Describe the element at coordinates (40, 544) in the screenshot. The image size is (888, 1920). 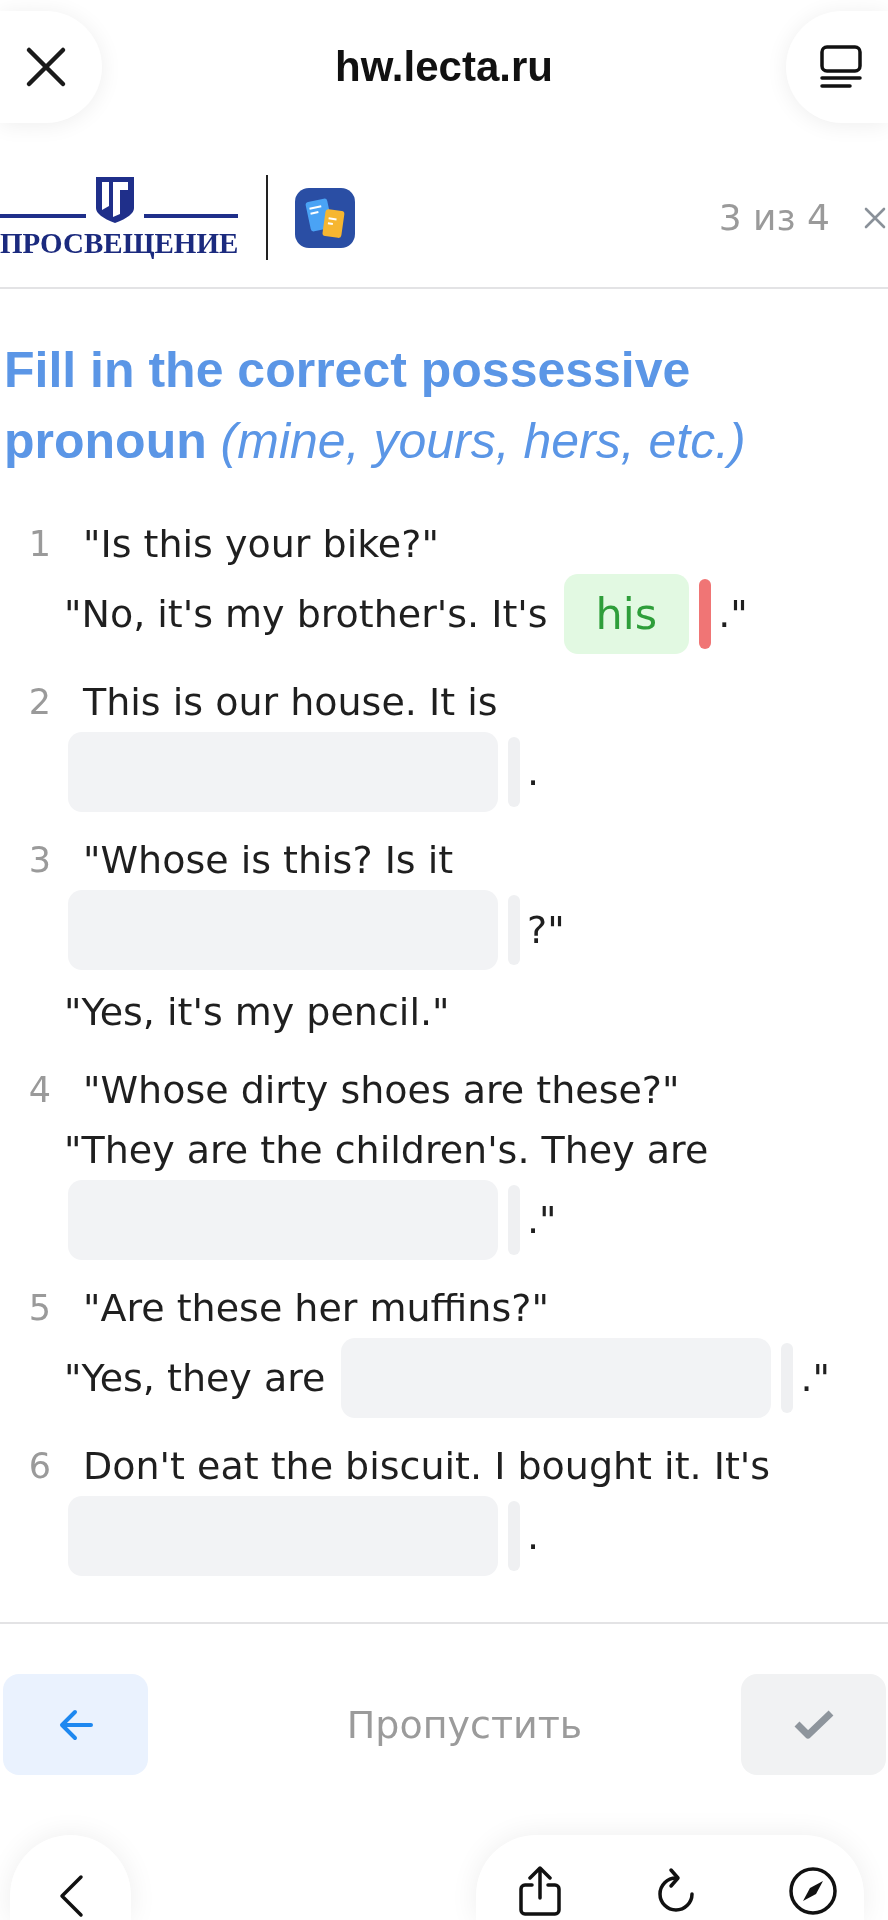
I see `item-number: 1` at that location.